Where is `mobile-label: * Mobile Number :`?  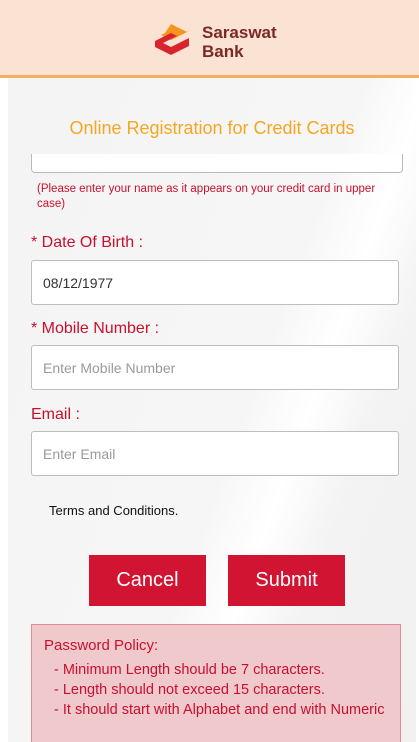 mobile-label: * Mobile Number : is located at coordinates (95, 328).